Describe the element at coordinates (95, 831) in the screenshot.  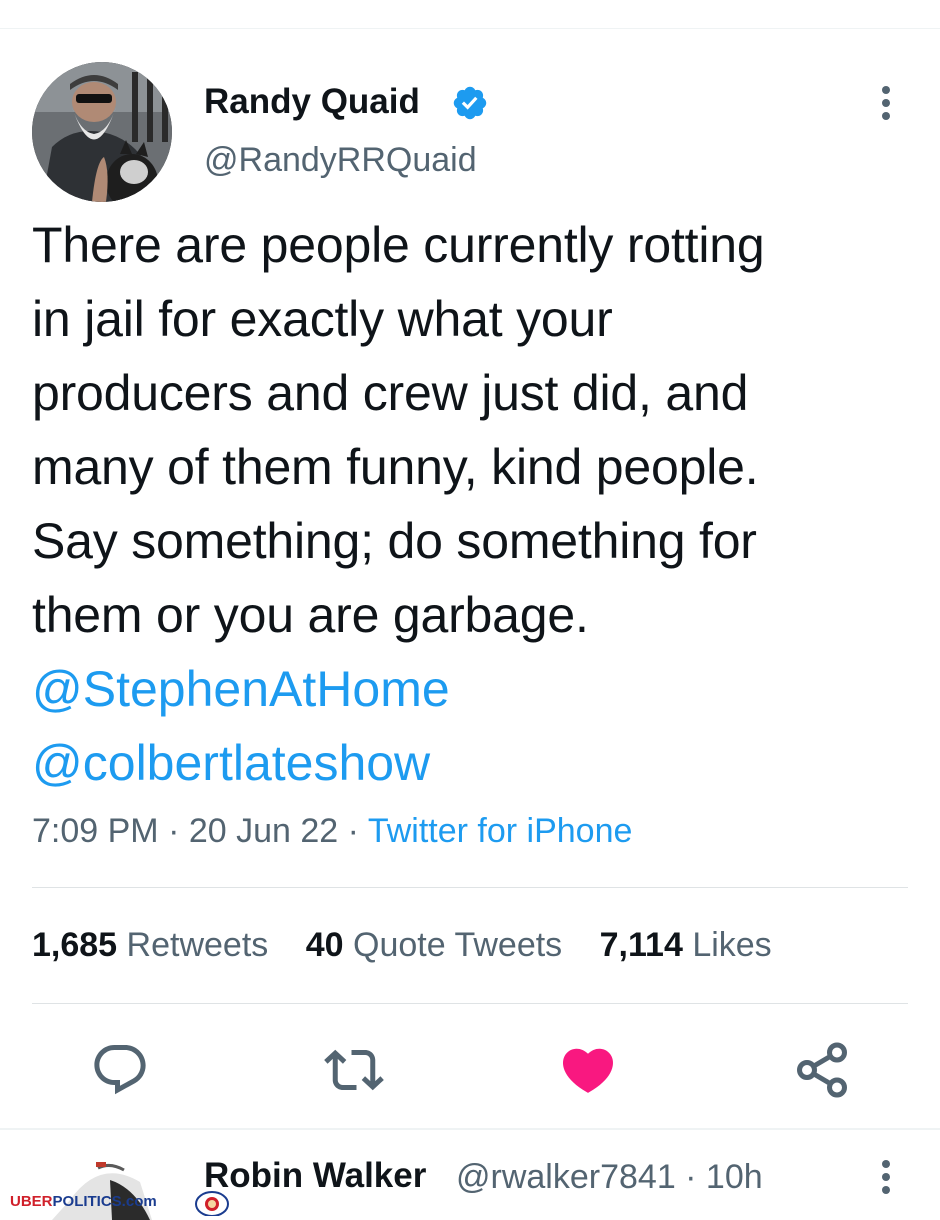
I see `tweet-time: 7:09 PM` at that location.